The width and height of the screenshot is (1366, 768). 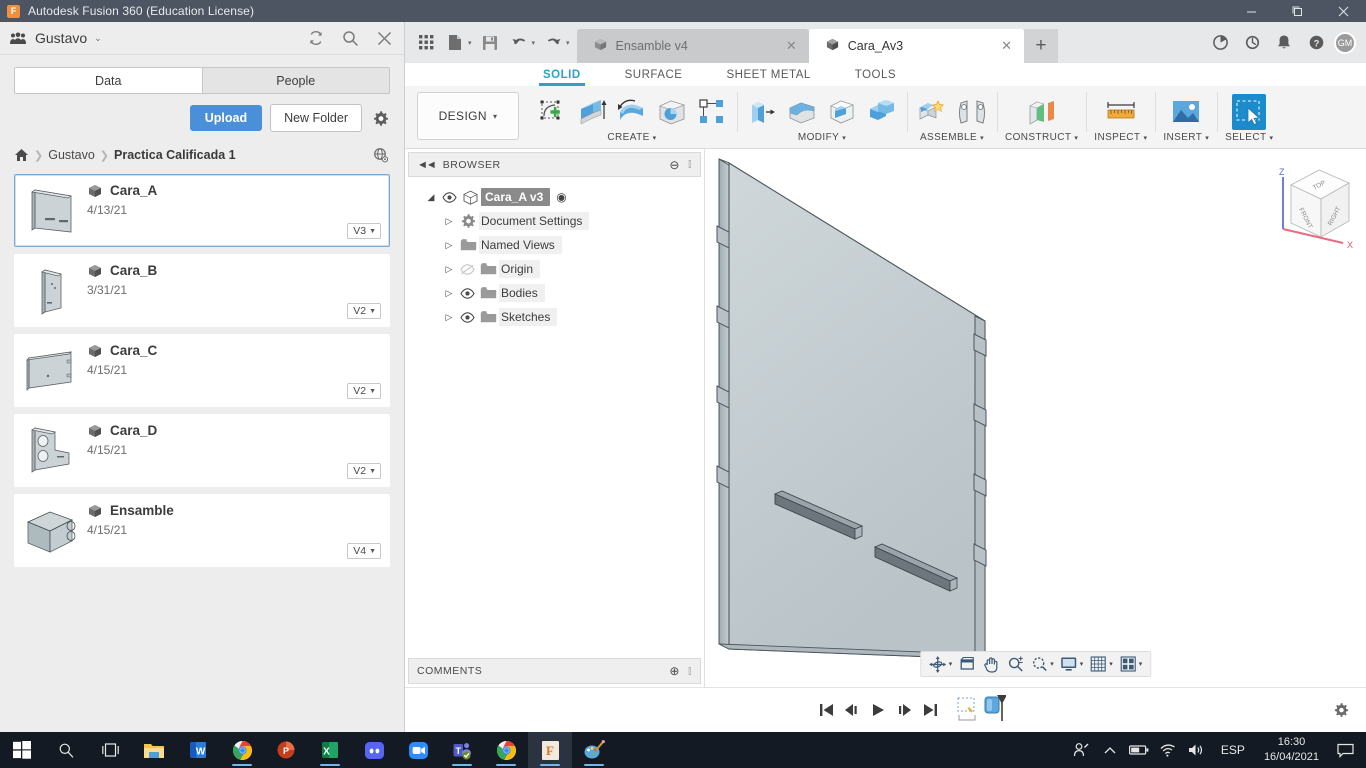 I want to click on activate-component-icon: ◉, so click(x=561, y=197).